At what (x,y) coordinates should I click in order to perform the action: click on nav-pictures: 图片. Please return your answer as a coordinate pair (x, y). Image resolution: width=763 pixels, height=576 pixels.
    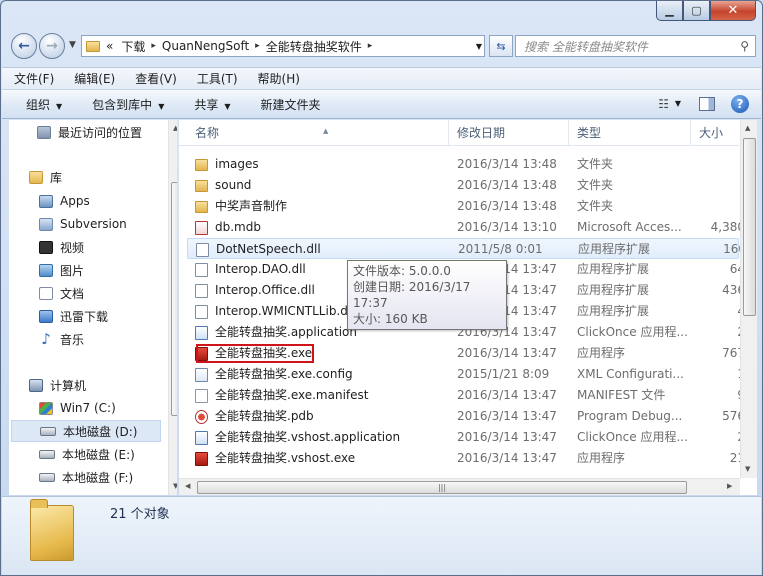
    Looking at the image, I should click on (108, 270).